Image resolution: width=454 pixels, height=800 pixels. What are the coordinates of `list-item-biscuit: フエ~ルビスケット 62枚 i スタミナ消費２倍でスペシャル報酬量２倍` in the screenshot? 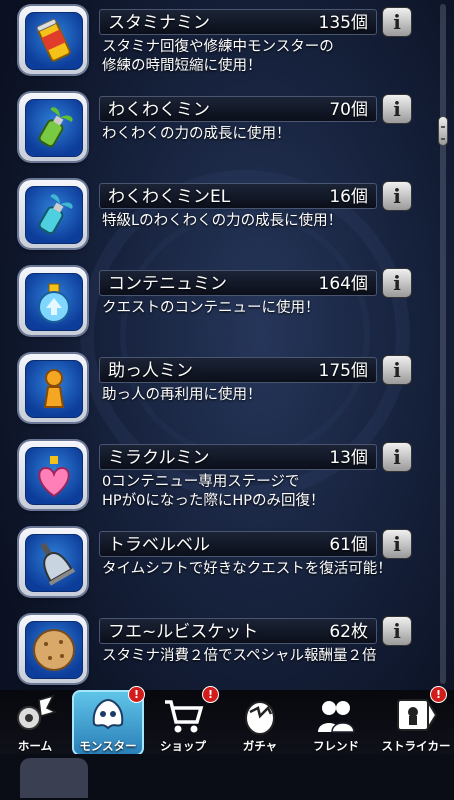 It's located at (215, 649).